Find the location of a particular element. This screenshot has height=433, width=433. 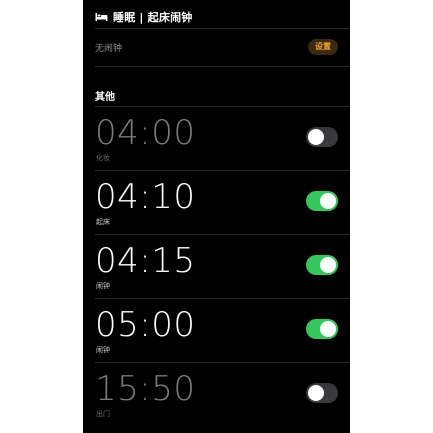

alarm-row: 04:00 化妆 is located at coordinates (216, 139).